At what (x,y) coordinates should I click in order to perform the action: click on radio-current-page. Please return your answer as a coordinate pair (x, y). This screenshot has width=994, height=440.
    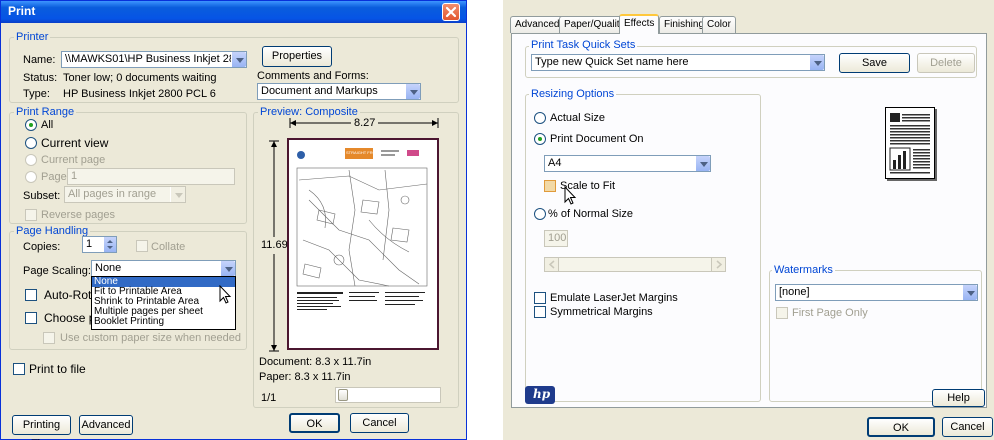
    Looking at the image, I should click on (31, 160).